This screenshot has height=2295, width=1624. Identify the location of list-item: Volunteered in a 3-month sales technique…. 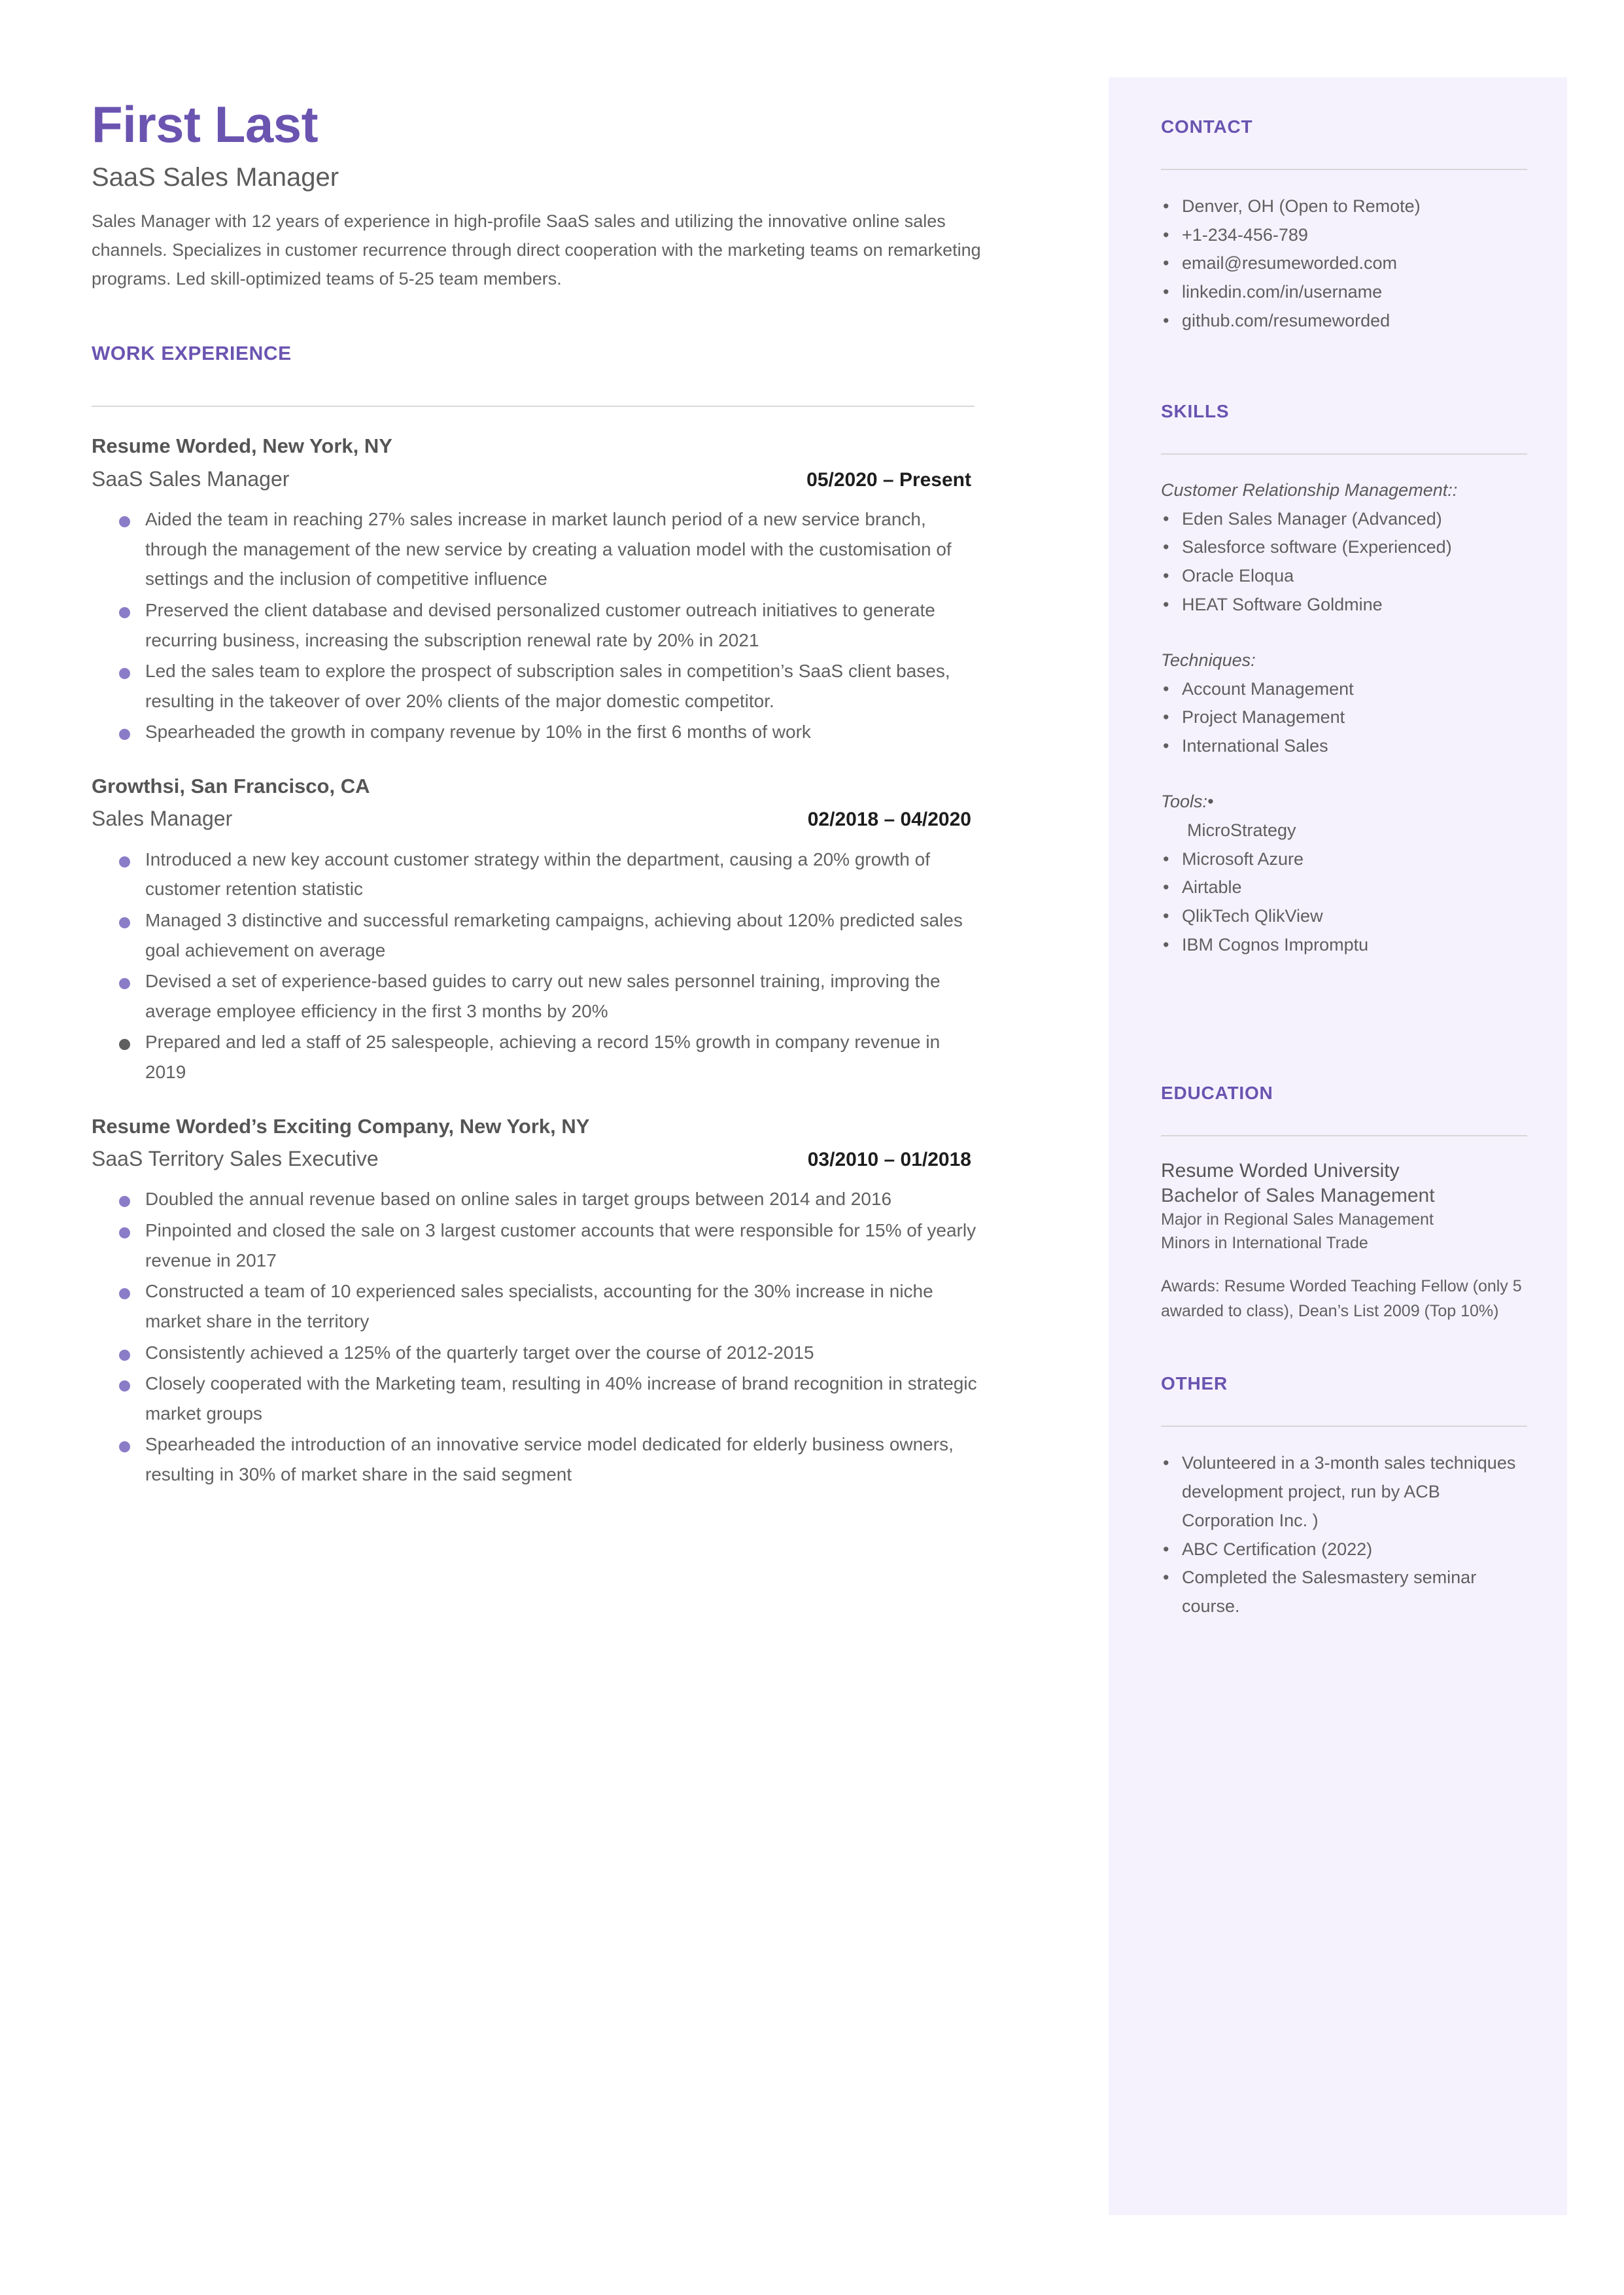
(1344, 1492).